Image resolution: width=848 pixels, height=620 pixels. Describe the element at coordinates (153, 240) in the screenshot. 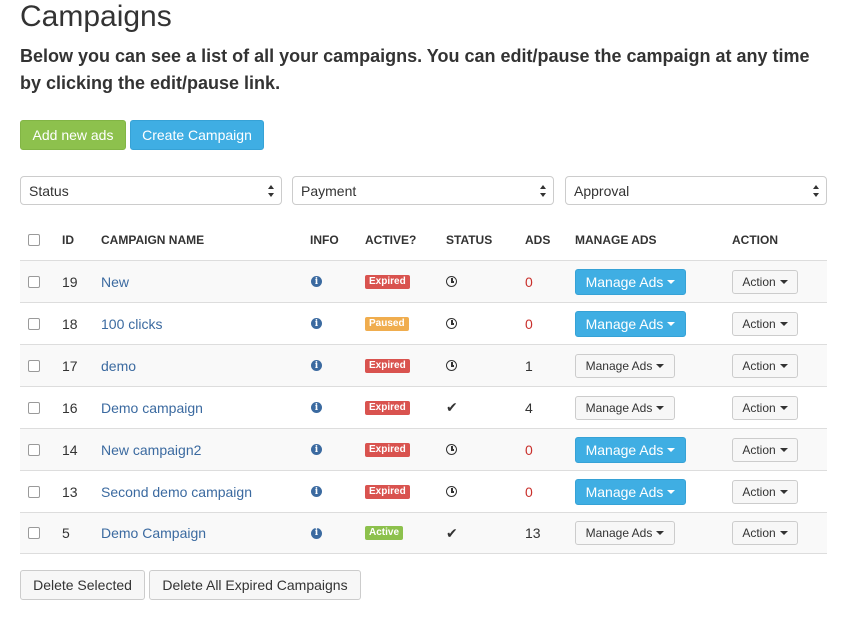

I see `header-campaign-name: CAMPAIGN NAME` at that location.